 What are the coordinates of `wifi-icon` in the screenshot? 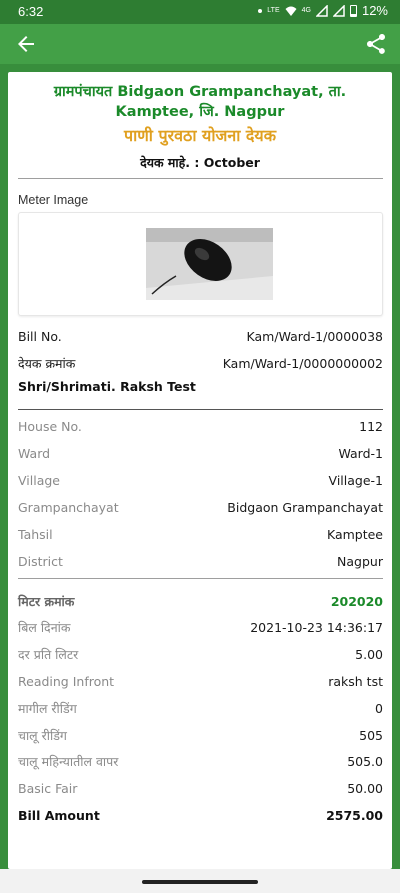 It's located at (291, 11).